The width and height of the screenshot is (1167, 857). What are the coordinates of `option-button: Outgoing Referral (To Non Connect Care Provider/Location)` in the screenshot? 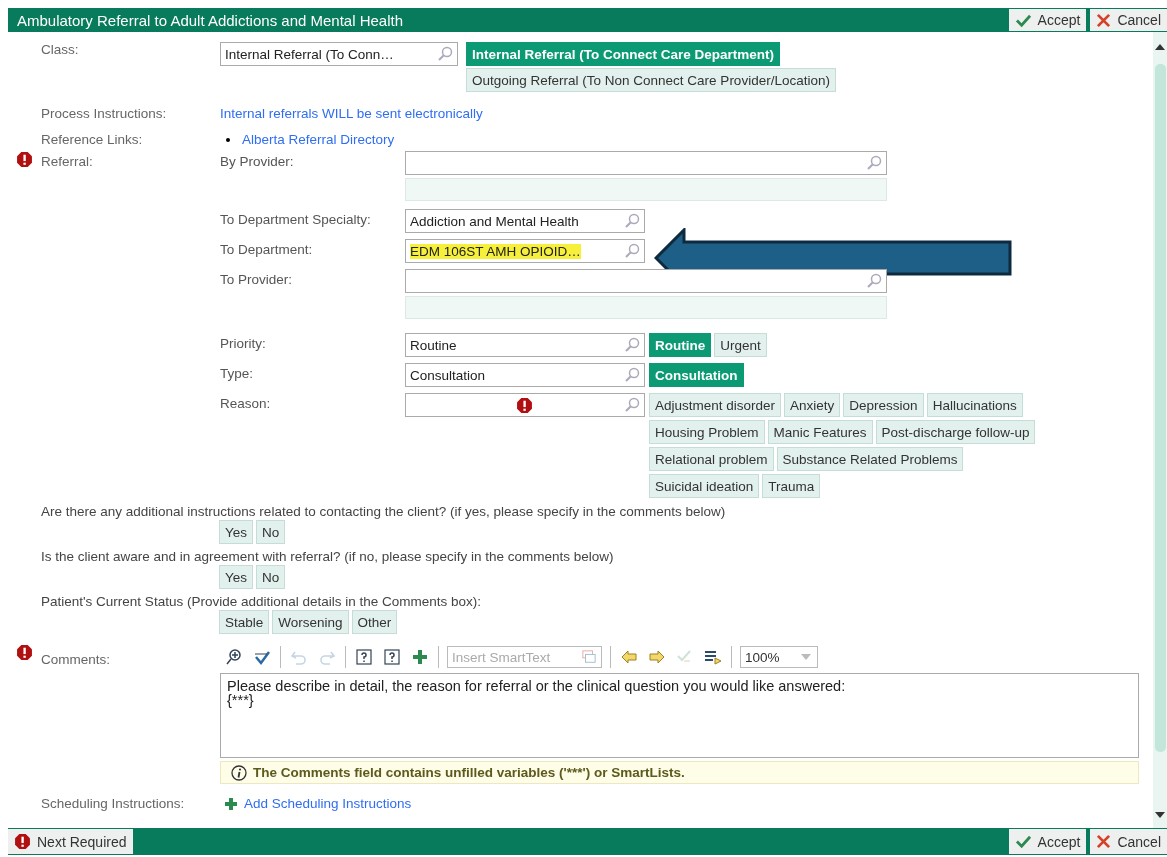 It's located at (651, 80).